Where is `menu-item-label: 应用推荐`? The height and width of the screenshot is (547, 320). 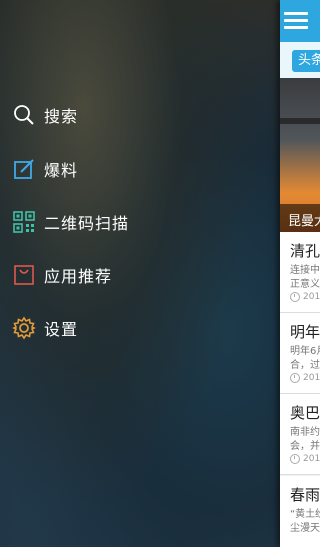
menu-item-label: 应用推荐 is located at coordinates (78, 276).